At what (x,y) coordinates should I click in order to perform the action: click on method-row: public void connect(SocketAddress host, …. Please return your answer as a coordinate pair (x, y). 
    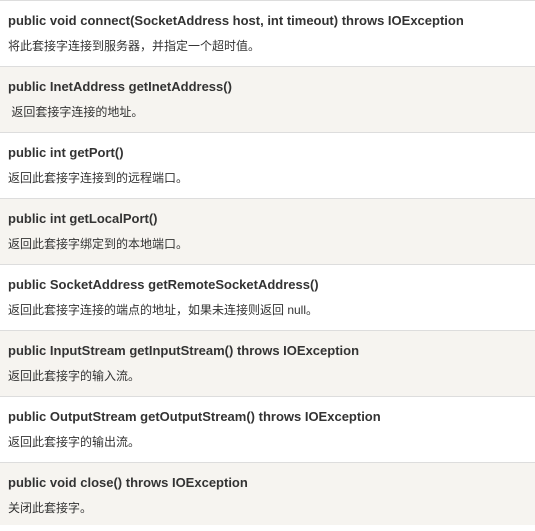
    Looking at the image, I should click on (267, 34).